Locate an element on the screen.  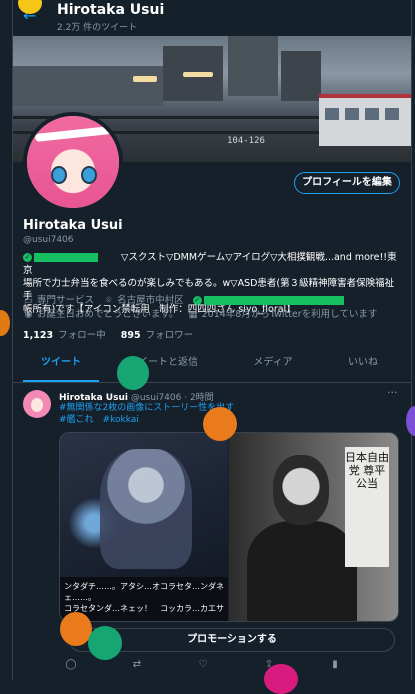
tab-tweets: ツイート is located at coordinates (61, 363).